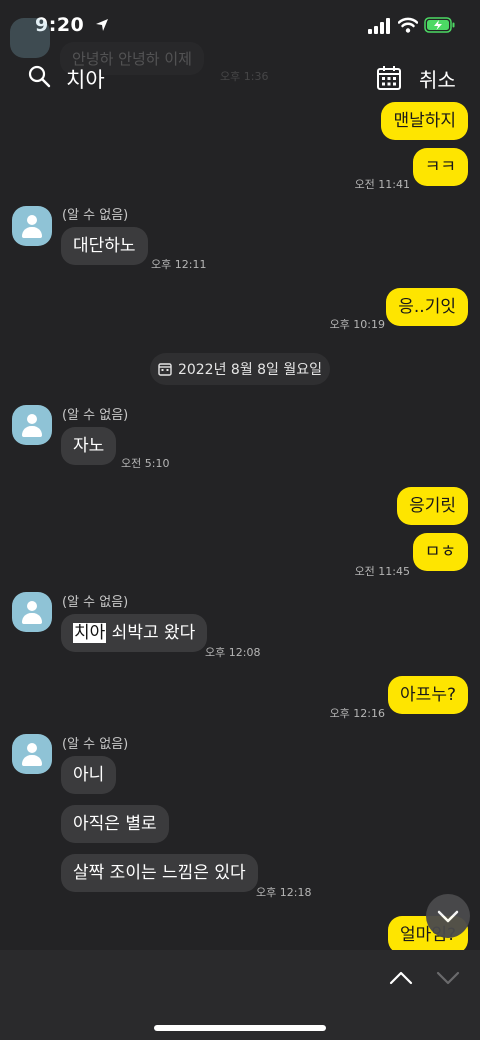 Image resolution: width=480 pixels, height=1040 pixels. I want to click on home-indicator, so click(240, 1028).